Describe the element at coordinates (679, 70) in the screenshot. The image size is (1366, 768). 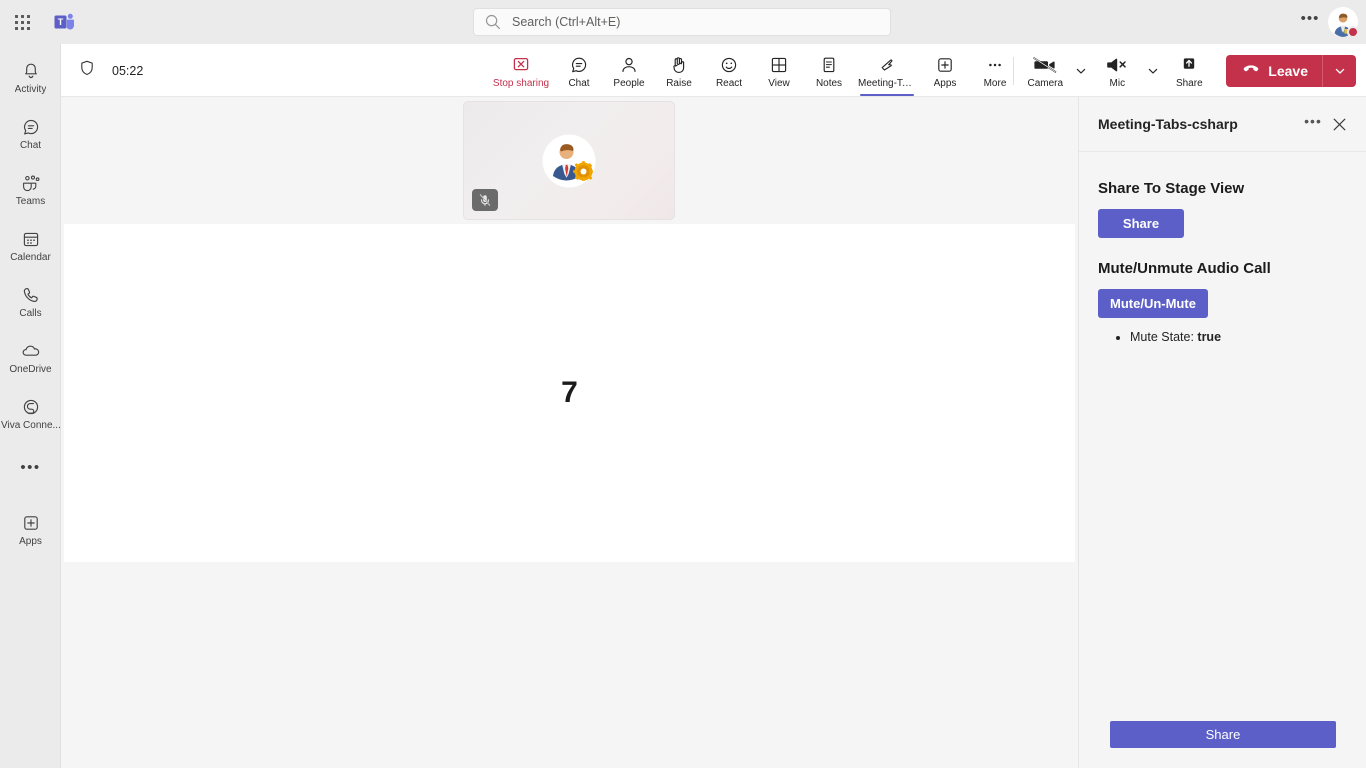
I see `raise-hand-button: Raise` at that location.